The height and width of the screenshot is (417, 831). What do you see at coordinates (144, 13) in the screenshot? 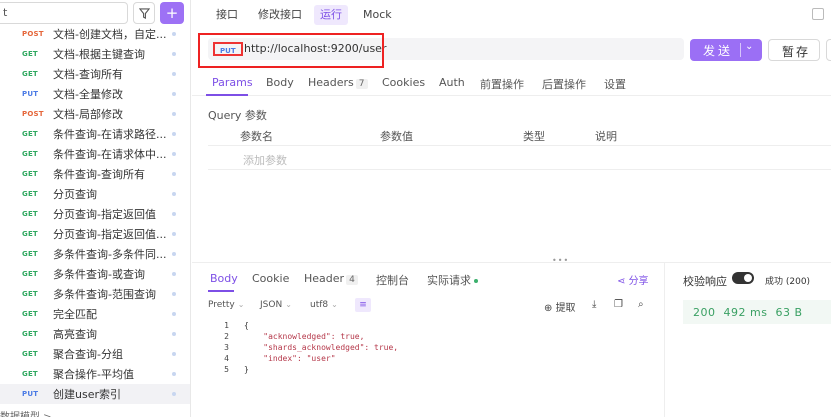
I see `filter-button` at bounding box center [144, 13].